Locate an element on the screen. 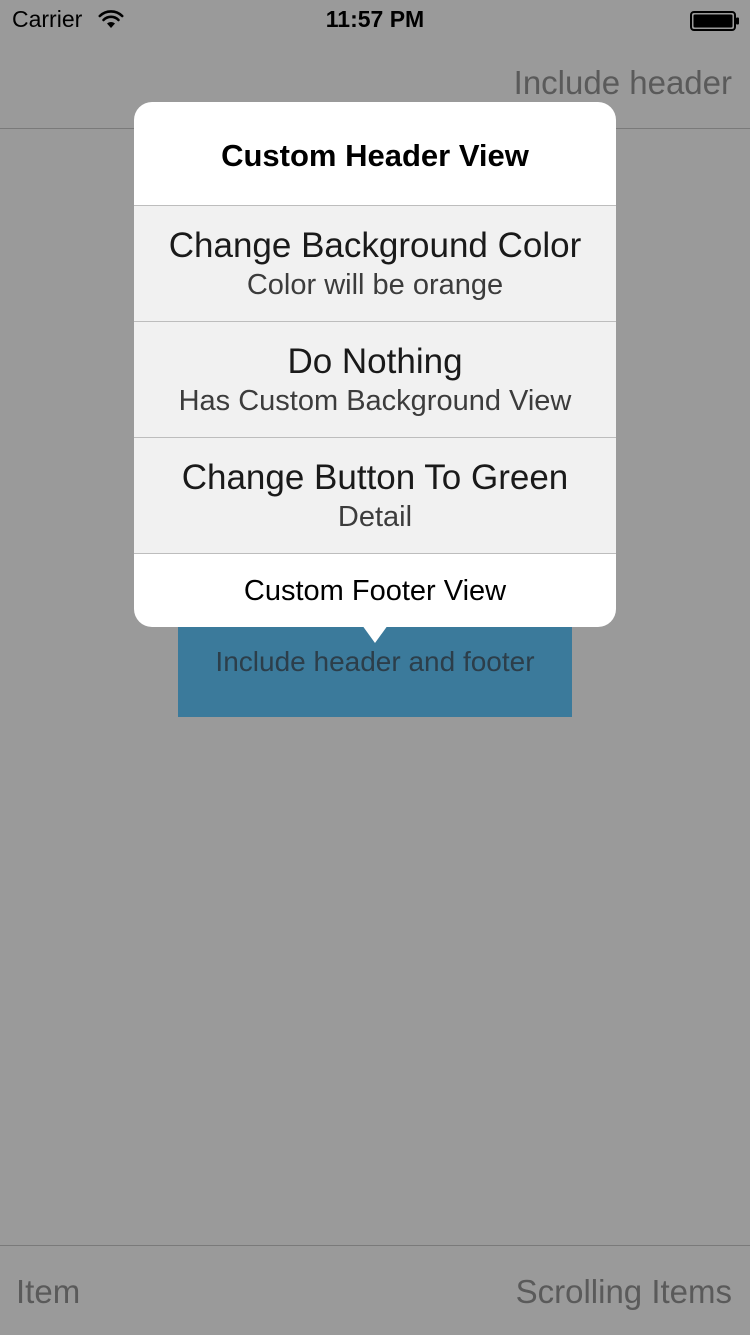 The width and height of the screenshot is (750, 1335). bottom-toolbar: Item Scrolling Items is located at coordinates (375, 1290).